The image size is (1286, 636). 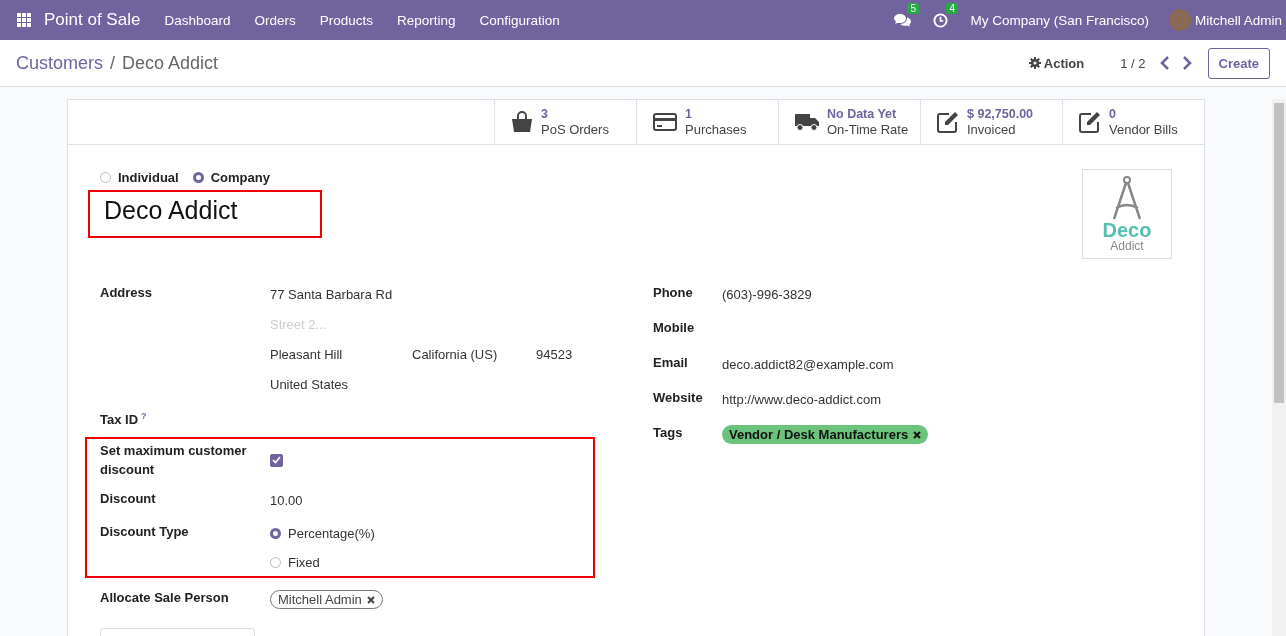 I want to click on stat-value: 0, so click(x=1113, y=114).